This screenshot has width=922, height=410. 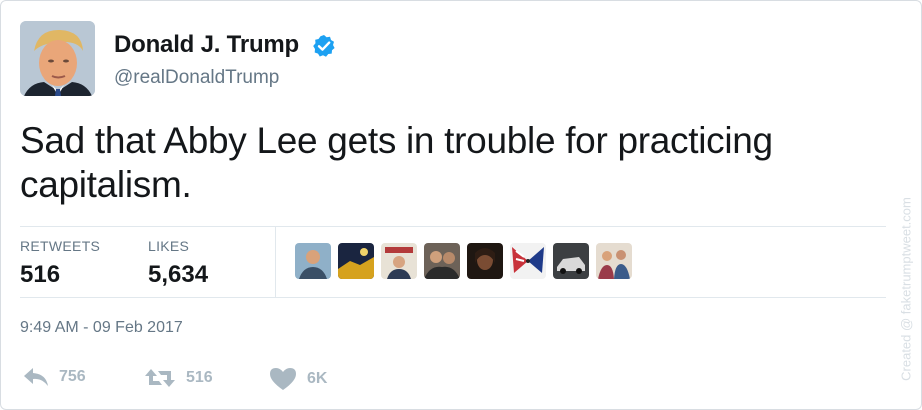 What do you see at coordinates (36, 377) in the screenshot?
I see `reply-icon` at bounding box center [36, 377].